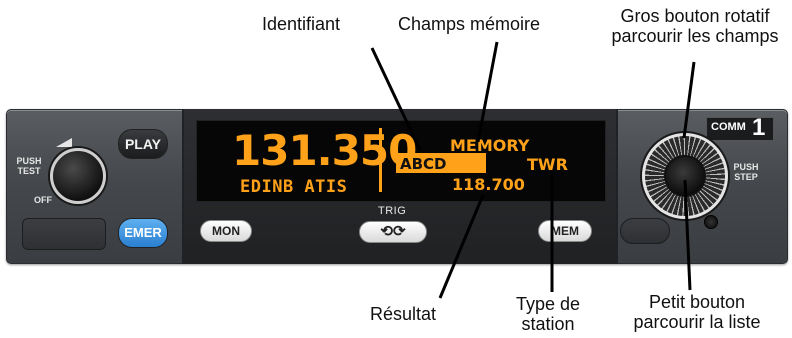 This screenshot has width=792, height=338. What do you see at coordinates (29, 171) in the screenshot?
I see `test-label: TEST` at bounding box center [29, 171].